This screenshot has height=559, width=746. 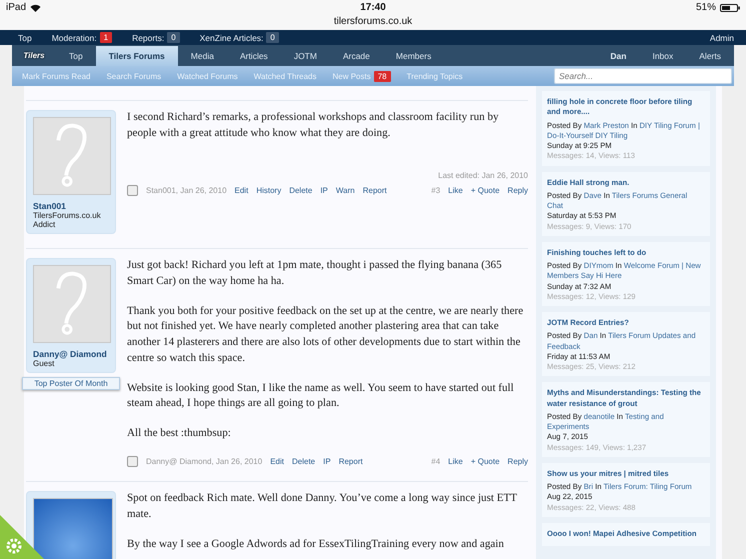 What do you see at coordinates (269, 190) in the screenshot?
I see `post-action-link: History` at bounding box center [269, 190].